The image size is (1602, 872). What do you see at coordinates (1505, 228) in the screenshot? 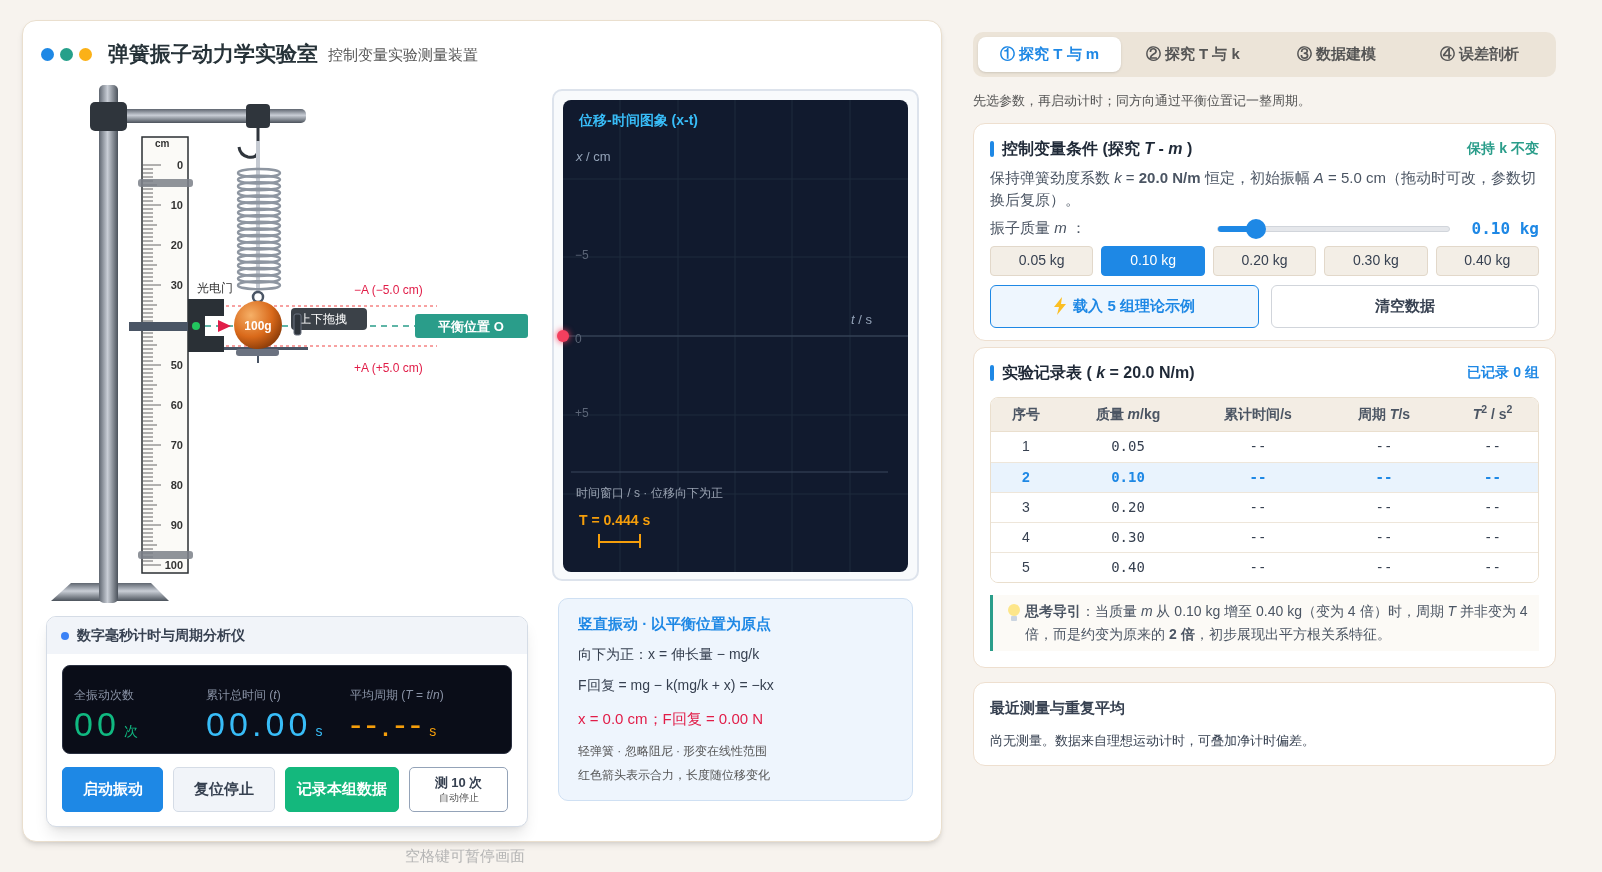
I see `slider-value: 0.10 kg` at bounding box center [1505, 228].